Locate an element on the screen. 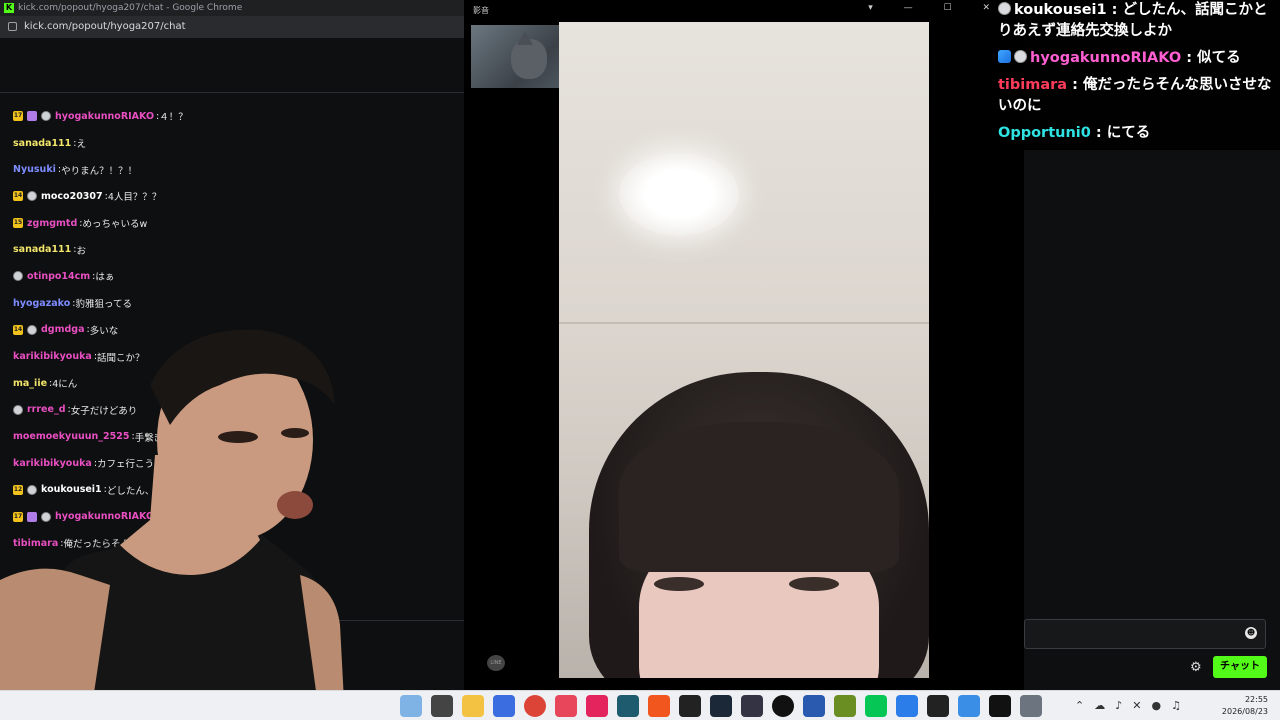 The width and height of the screenshot is (1280, 720). clock: 22:55 2026/08/23 is located at coordinates (1245, 706).